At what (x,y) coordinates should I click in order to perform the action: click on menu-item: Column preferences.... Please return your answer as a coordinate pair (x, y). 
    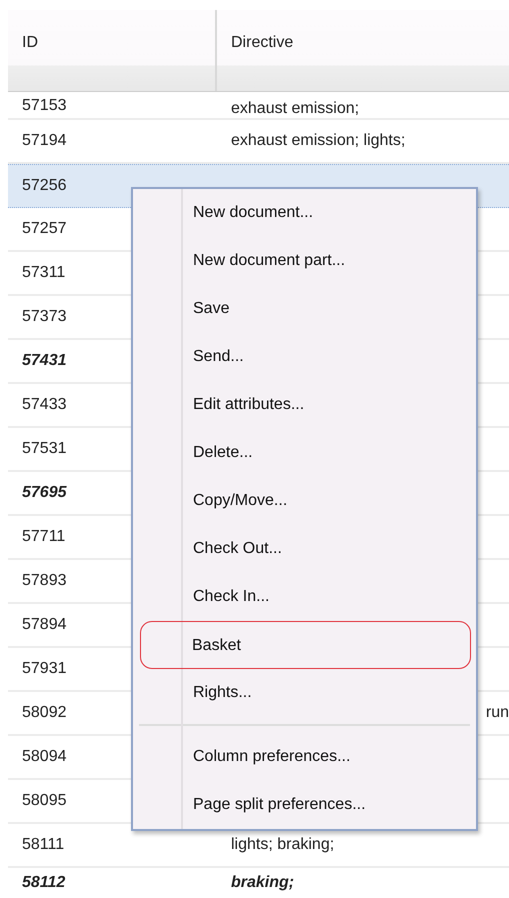
    Looking at the image, I should click on (304, 757).